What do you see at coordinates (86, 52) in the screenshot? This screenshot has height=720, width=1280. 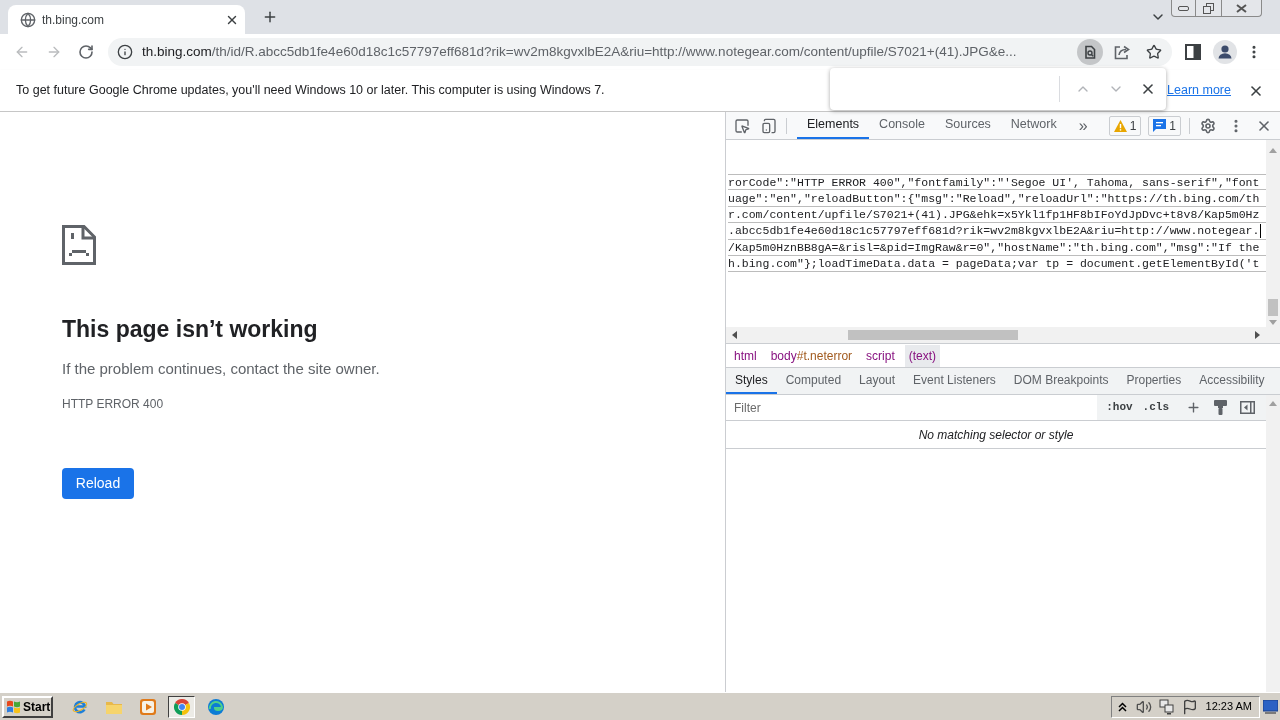 I see `reload-icon` at bounding box center [86, 52].